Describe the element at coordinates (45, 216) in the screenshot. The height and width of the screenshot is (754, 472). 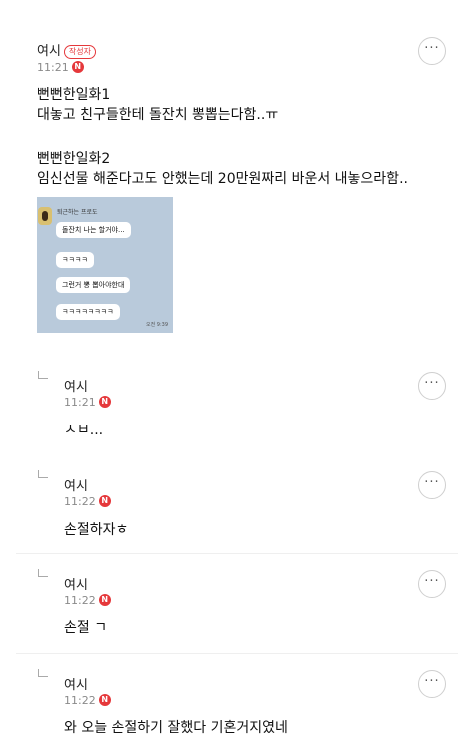
I see `chat-avatar` at that location.